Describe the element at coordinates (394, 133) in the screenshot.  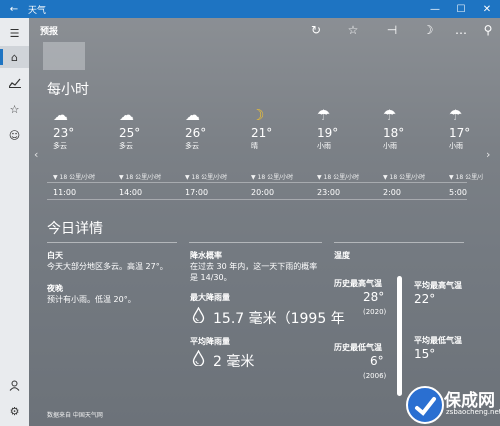
I see `hour-temp: 18°` at that location.